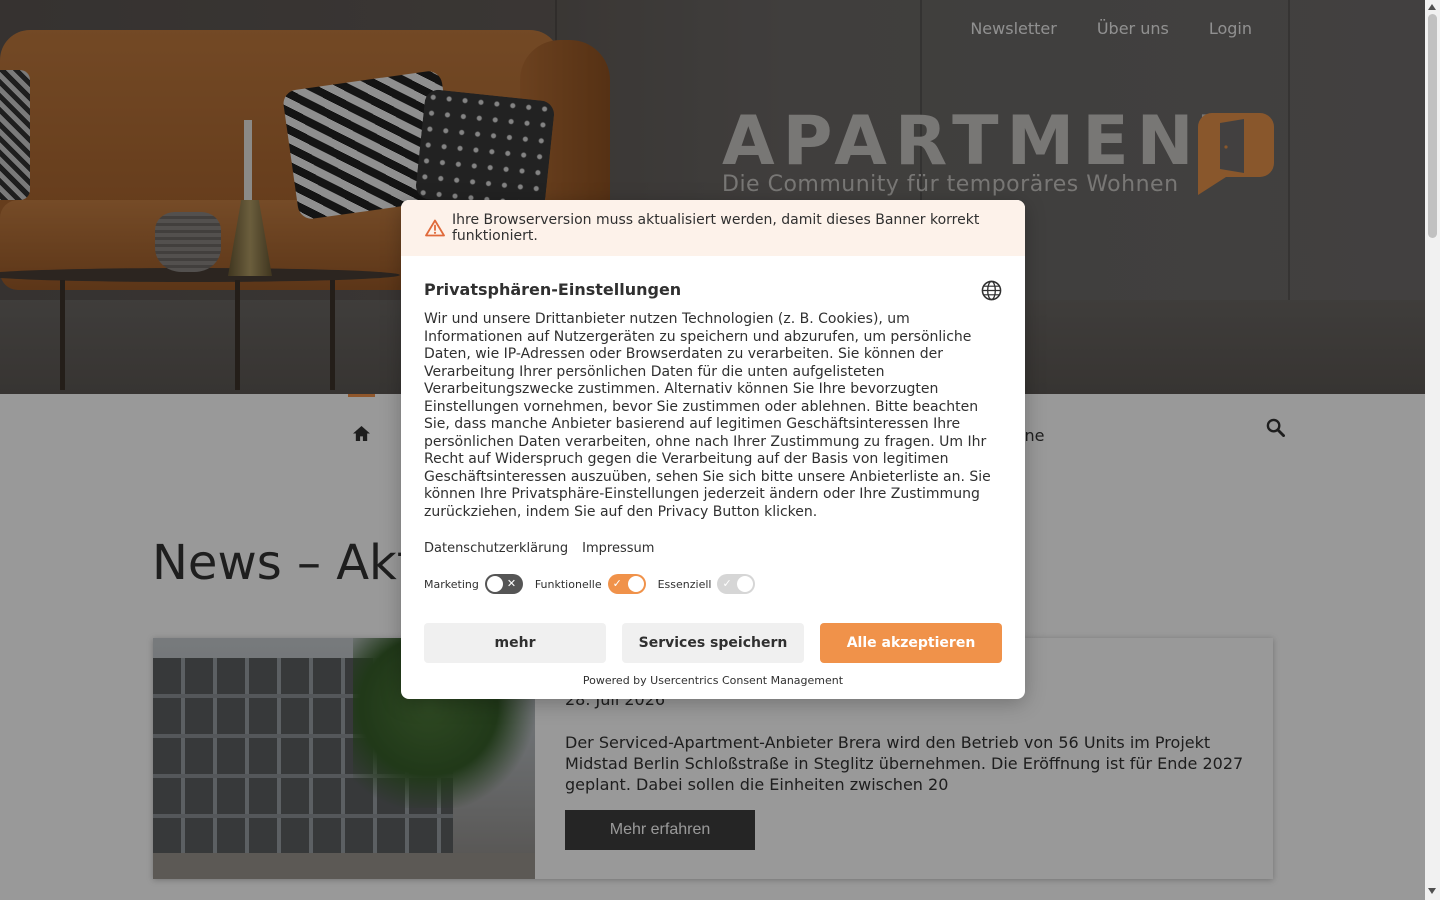 This screenshot has height=900, width=1440. I want to click on consent-buttons: mehr Services speichern Alle akzeptieren, so click(713, 643).